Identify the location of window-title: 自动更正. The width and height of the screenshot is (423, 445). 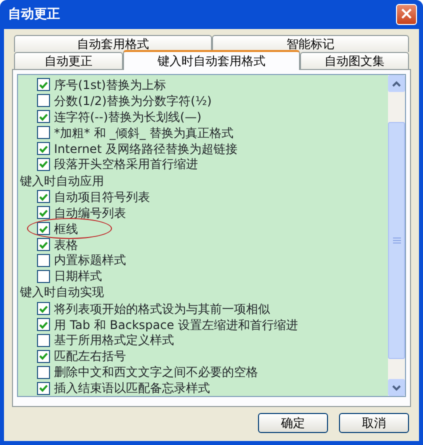
(34, 14).